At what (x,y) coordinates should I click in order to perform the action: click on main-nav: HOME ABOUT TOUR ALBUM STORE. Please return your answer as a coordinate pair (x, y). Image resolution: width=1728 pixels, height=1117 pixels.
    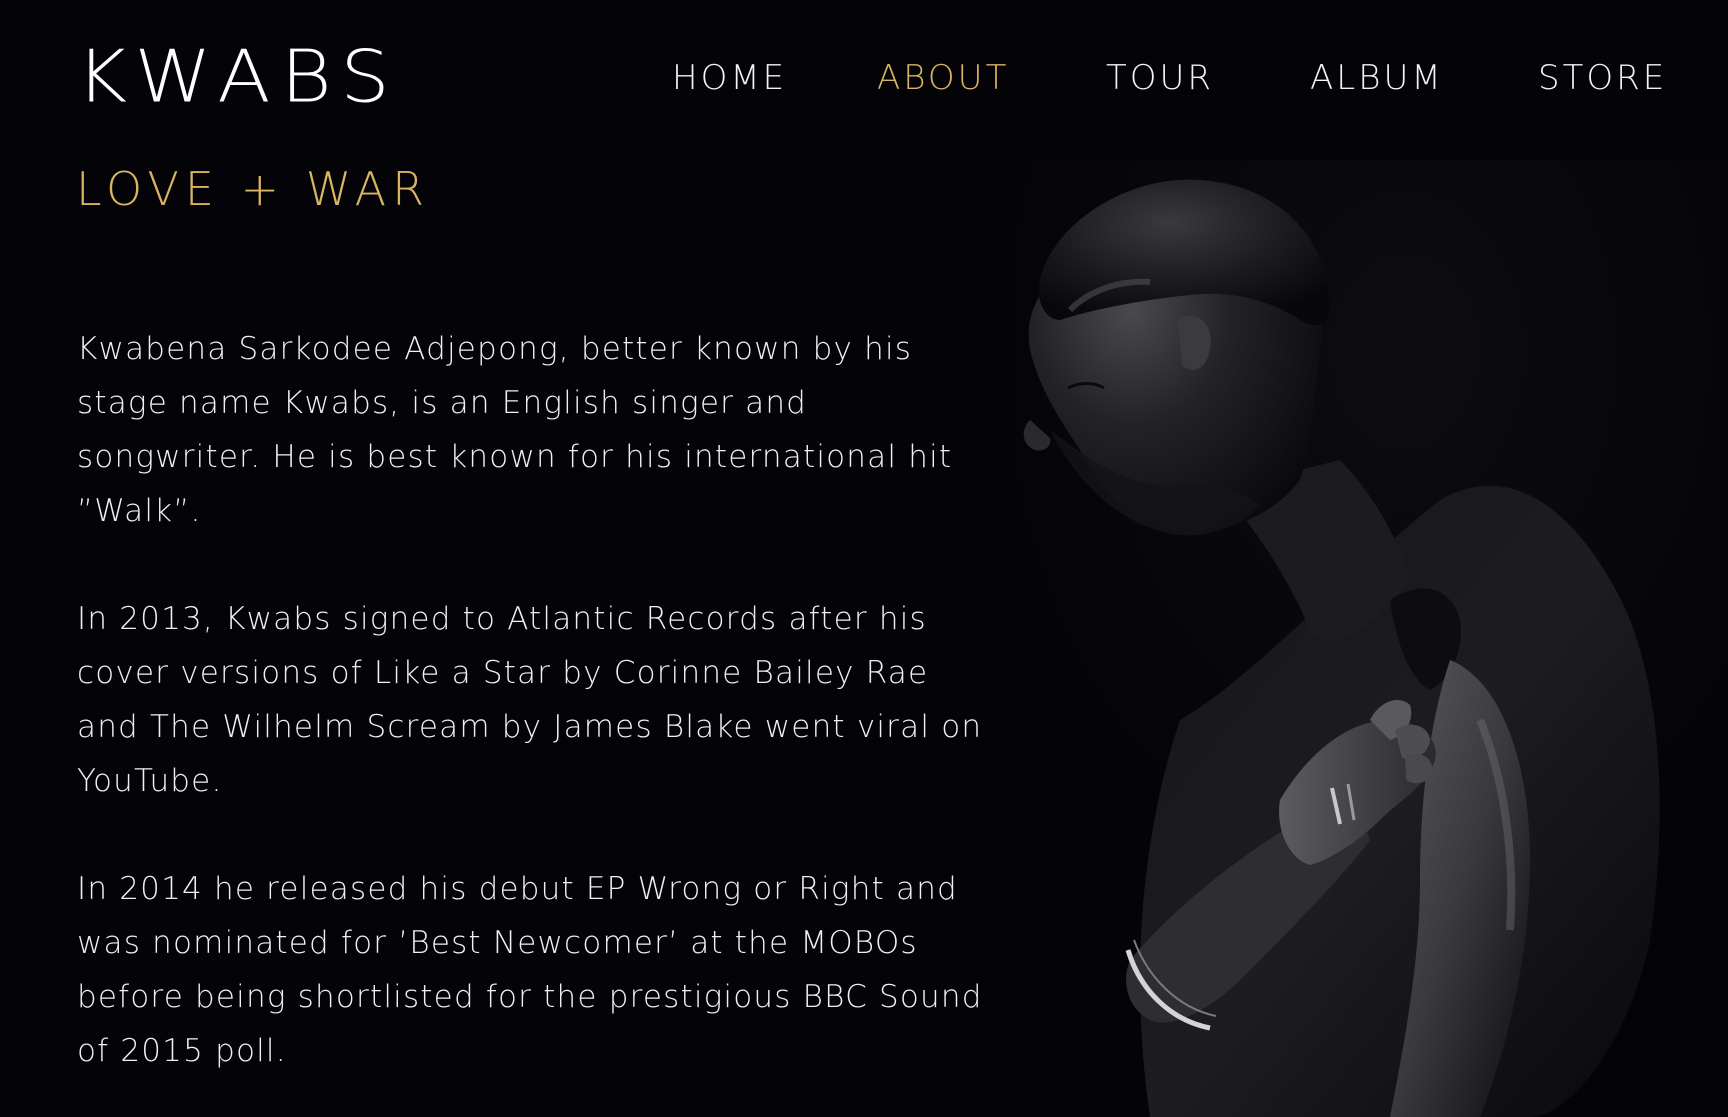
    Looking at the image, I should click on (1152, 78).